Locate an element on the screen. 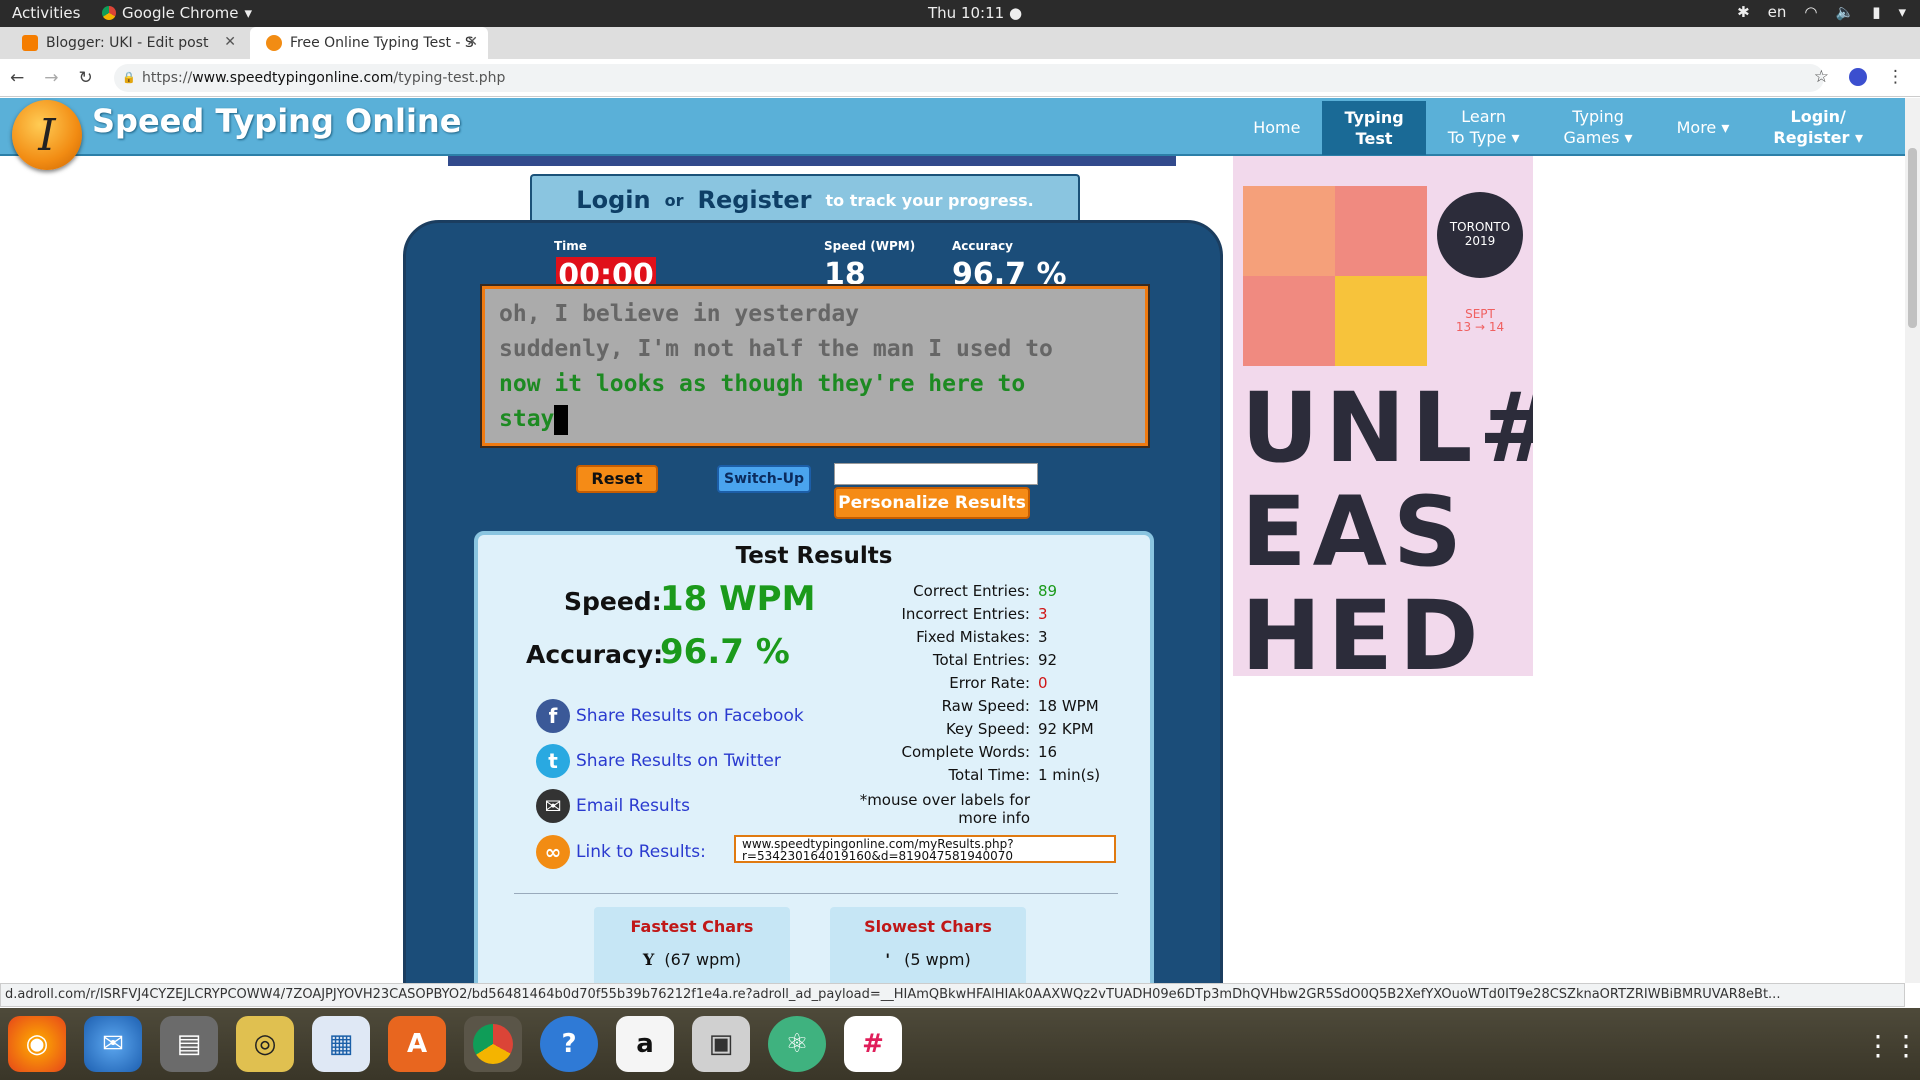 This screenshot has height=1080, width=1920. amazon-icon: a is located at coordinates (645, 1044).